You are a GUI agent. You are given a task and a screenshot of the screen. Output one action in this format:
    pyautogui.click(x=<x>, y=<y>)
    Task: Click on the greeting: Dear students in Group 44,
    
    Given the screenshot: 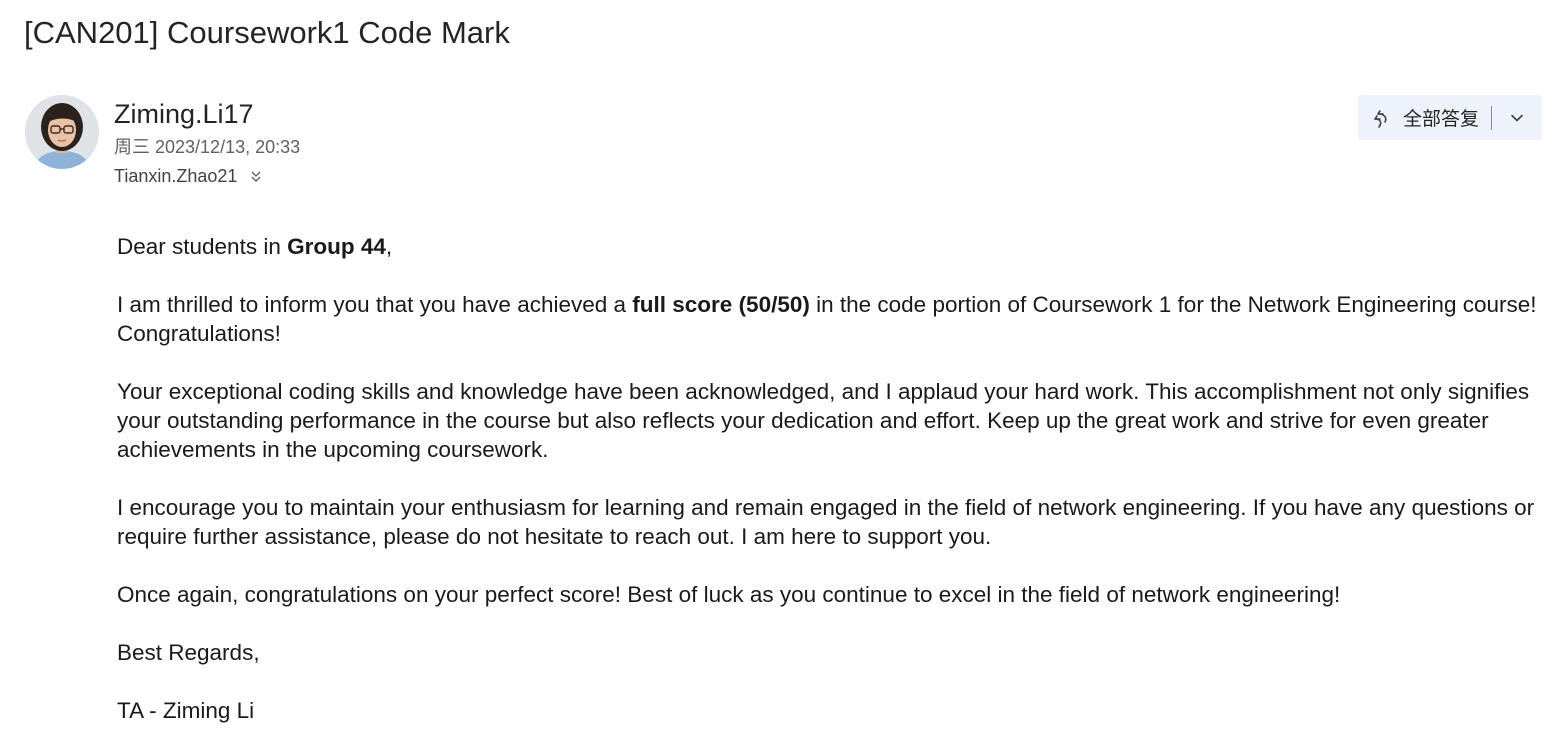 What is the action you would take?
    pyautogui.click(x=255, y=246)
    